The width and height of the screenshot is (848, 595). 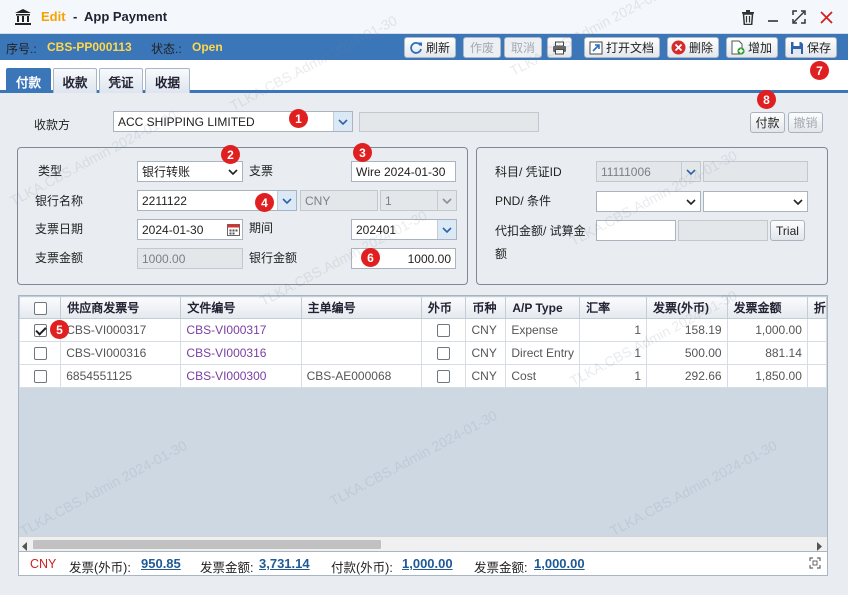 I want to click on ap-type-cell: Expense, so click(x=543, y=330).